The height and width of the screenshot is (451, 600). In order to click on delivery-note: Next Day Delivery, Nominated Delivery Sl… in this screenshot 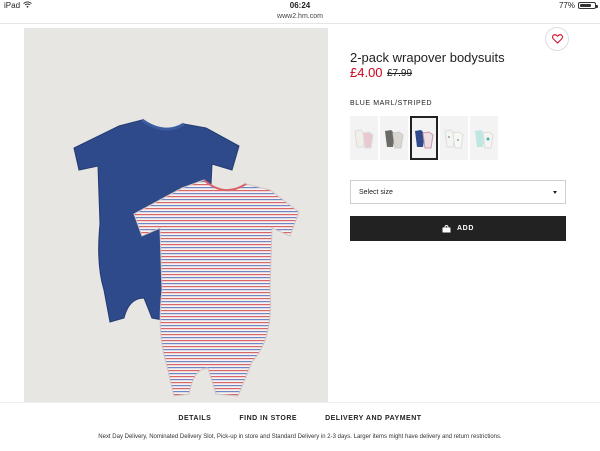, I will do `click(300, 437)`.